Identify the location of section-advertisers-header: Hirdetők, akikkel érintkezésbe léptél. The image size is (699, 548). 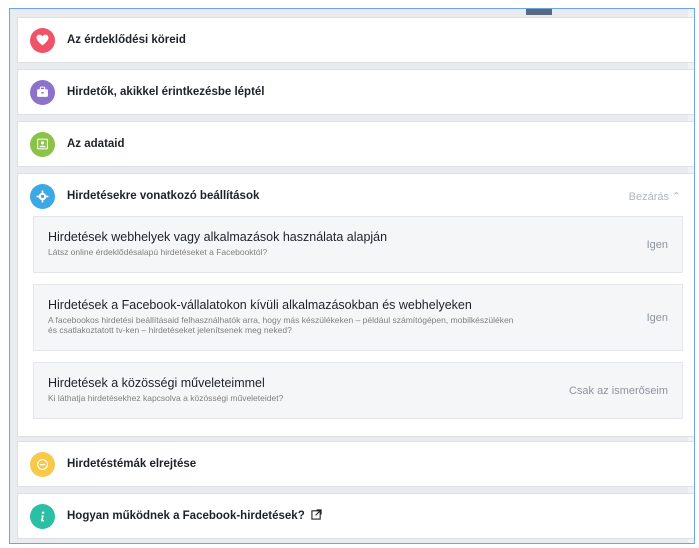
(356, 92).